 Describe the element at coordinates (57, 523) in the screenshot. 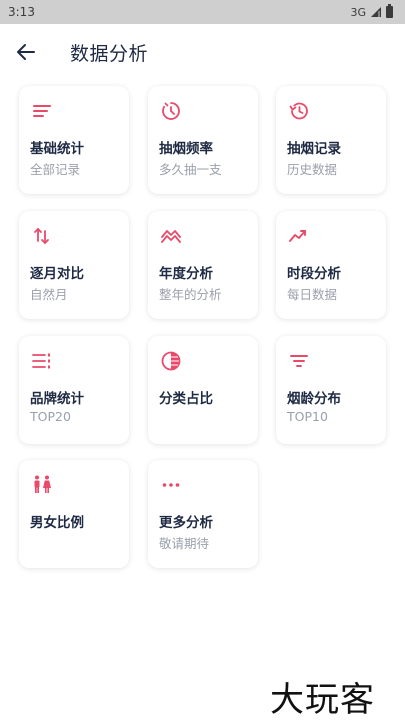

I see `card-title: 男女比例` at that location.